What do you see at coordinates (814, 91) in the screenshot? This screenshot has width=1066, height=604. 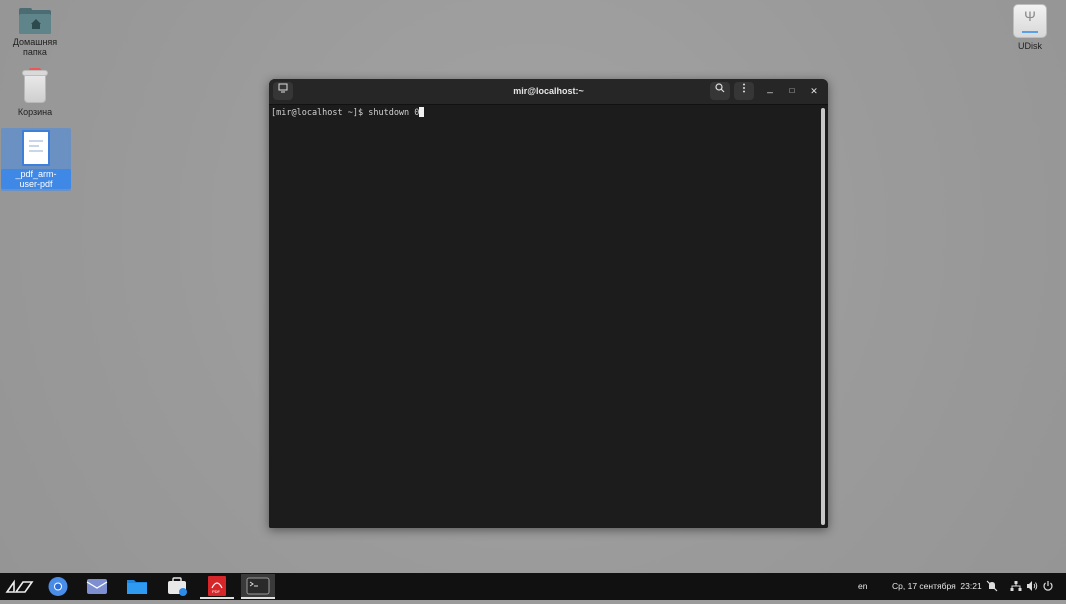 I see `close-button: ✕` at bounding box center [814, 91].